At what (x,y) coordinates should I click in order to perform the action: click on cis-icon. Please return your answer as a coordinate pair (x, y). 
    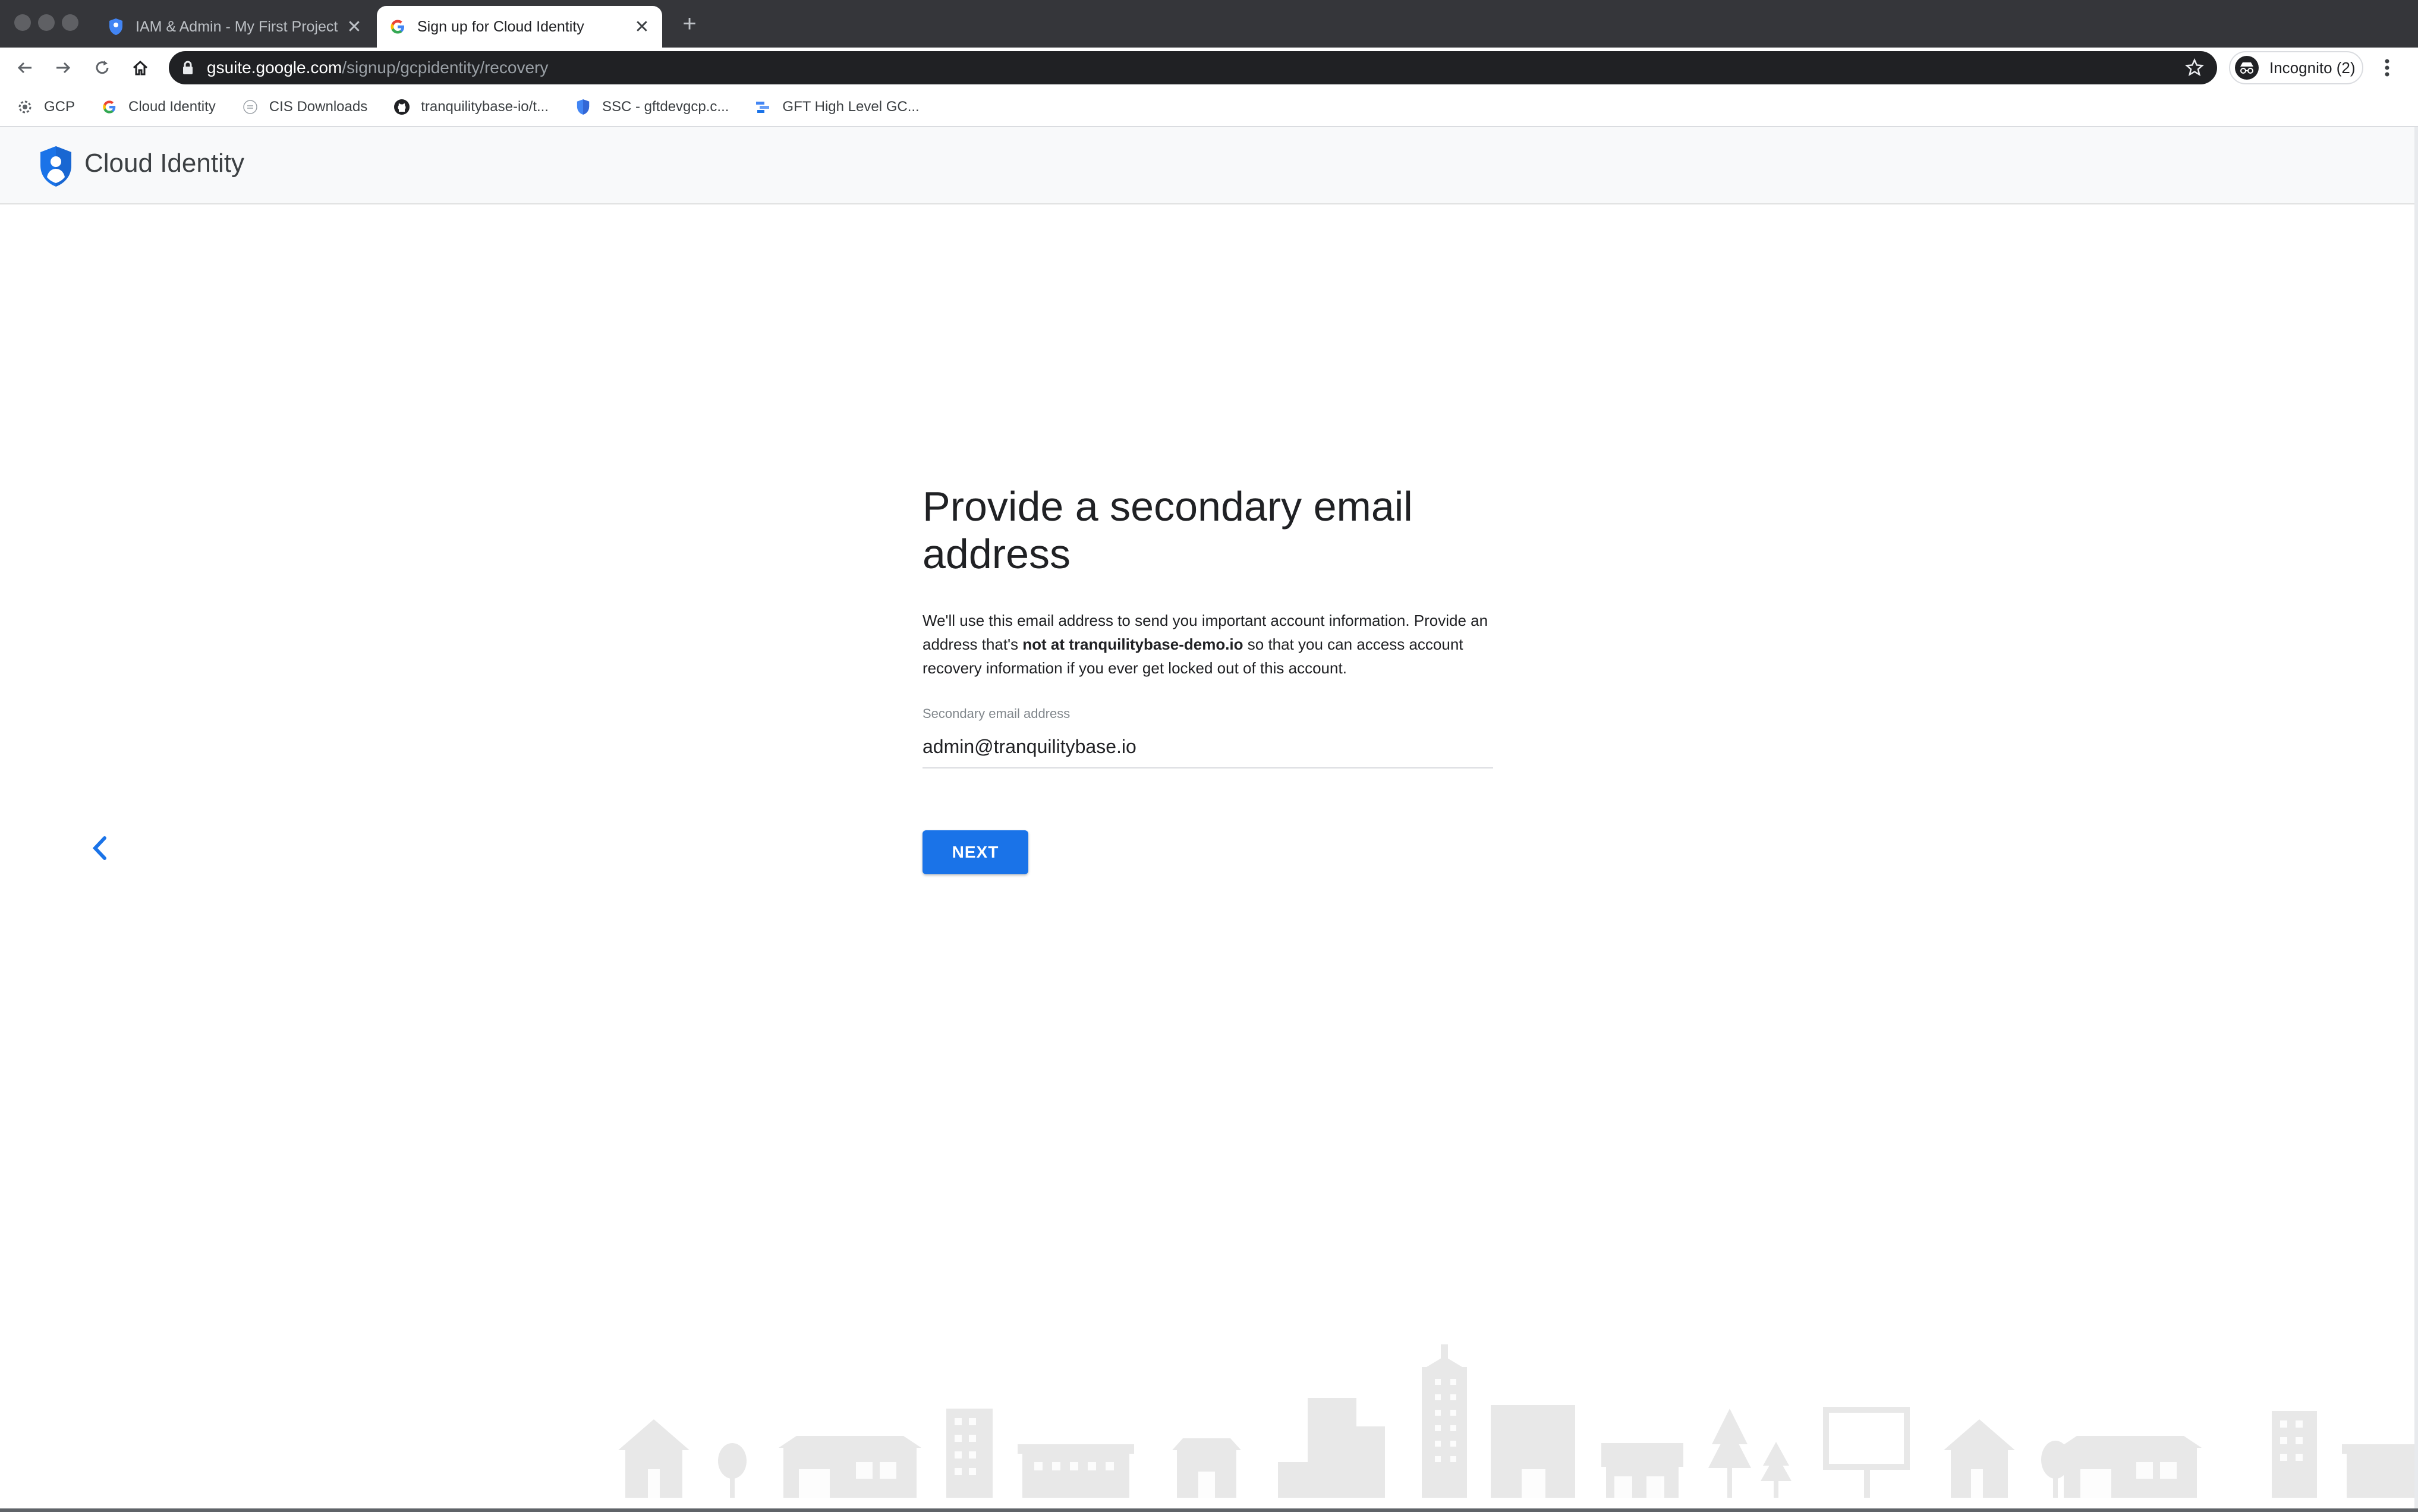
    Looking at the image, I should click on (250, 107).